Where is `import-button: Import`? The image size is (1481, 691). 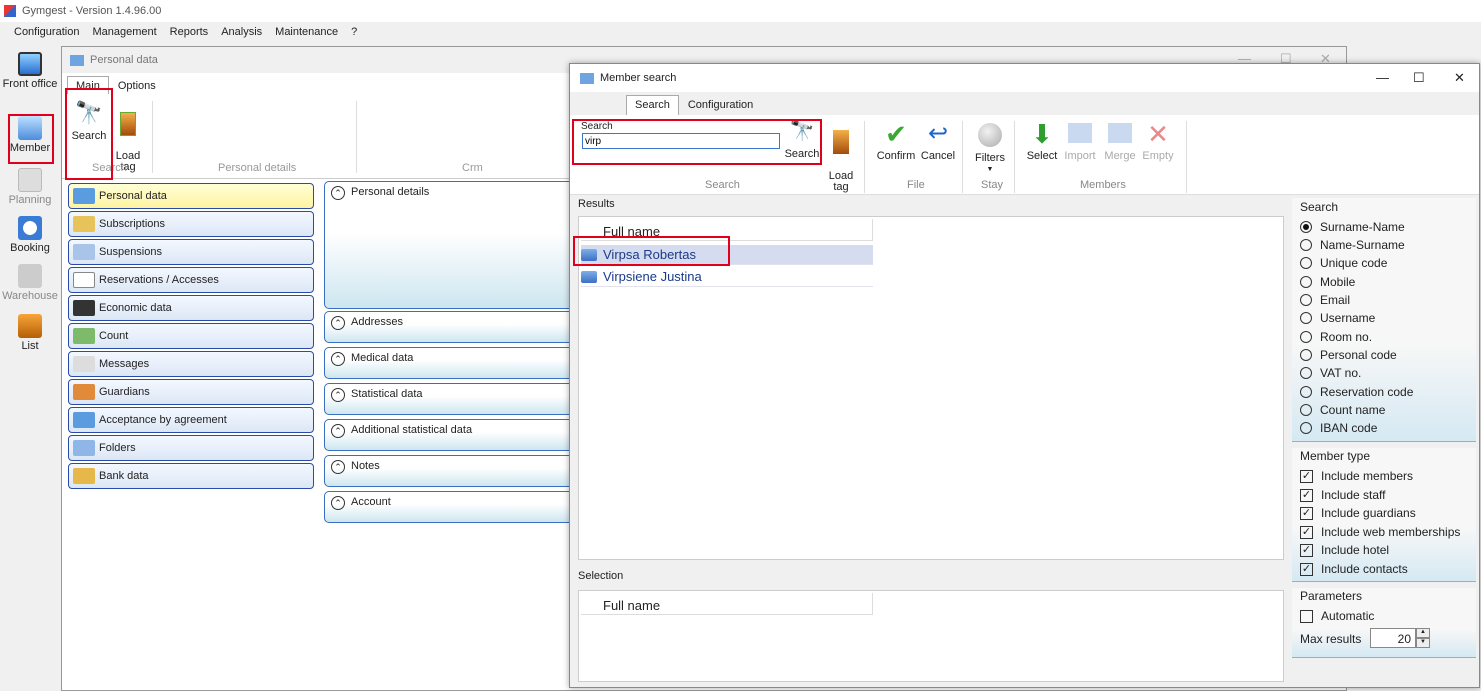 import-button: Import is located at coordinates (1080, 140).